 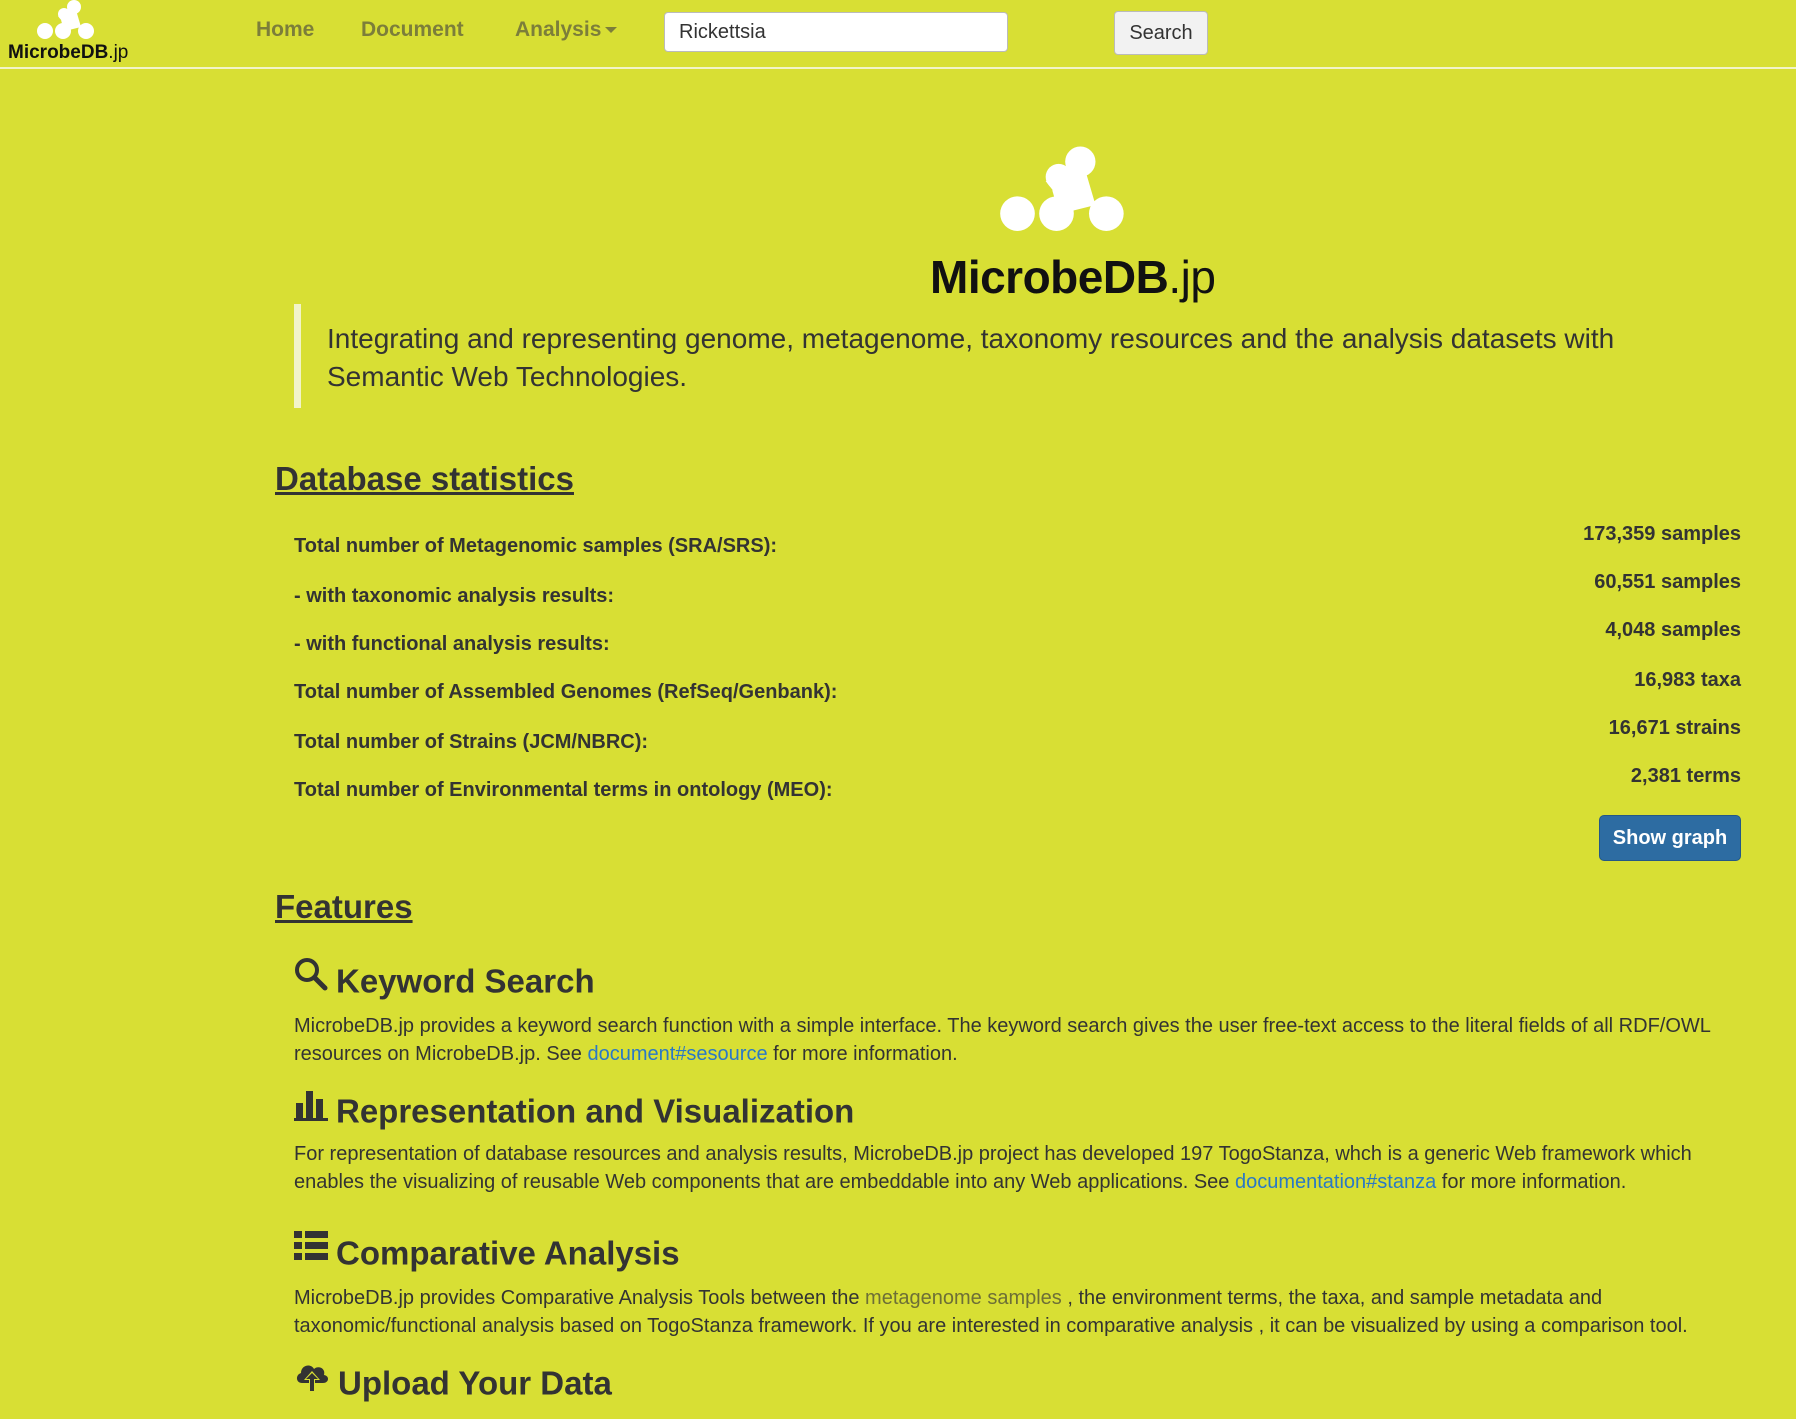 I want to click on search-icon, so click(x=311, y=978).